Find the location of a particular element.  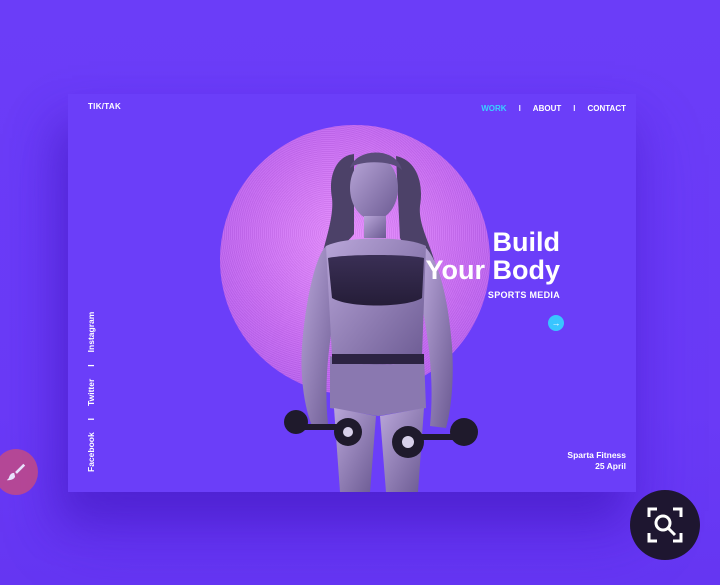

nav-about: ABOUT is located at coordinates (547, 108).